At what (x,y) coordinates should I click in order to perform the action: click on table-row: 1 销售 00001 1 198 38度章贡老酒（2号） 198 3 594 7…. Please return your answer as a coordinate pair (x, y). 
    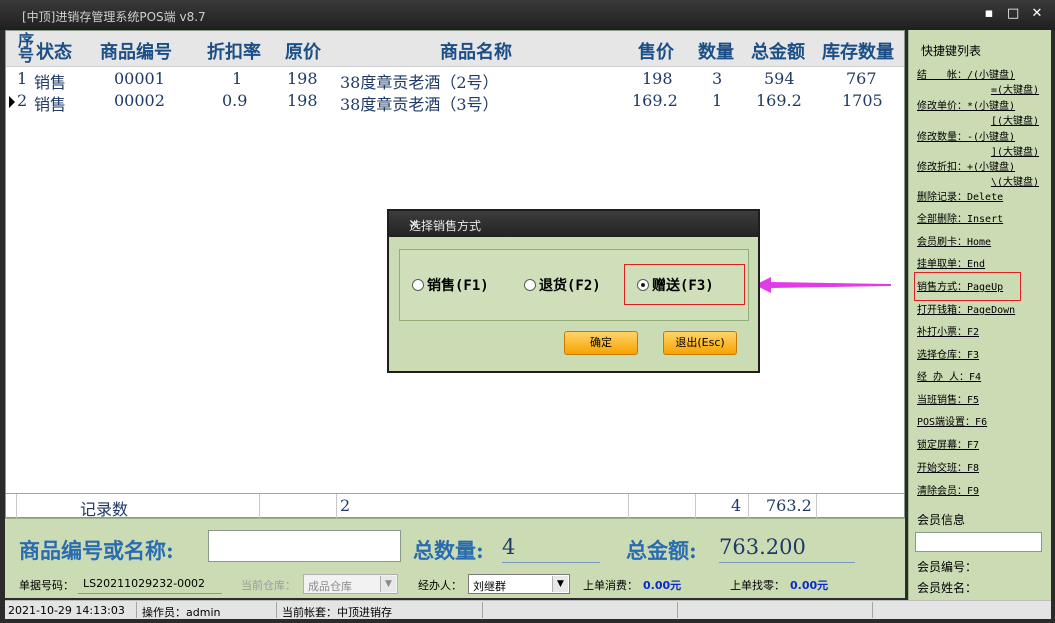
    Looking at the image, I should click on (455, 80).